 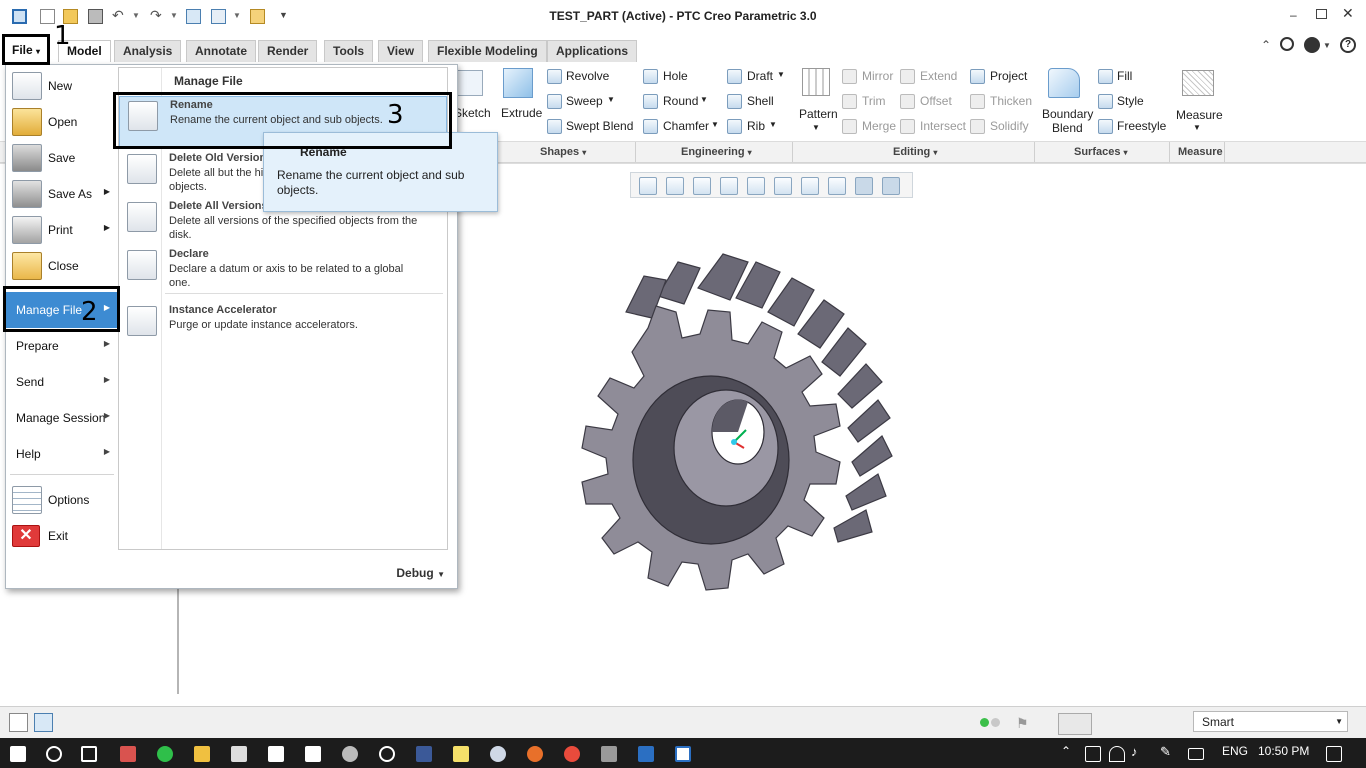 I want to click on new-icon, so click(x=47, y=16).